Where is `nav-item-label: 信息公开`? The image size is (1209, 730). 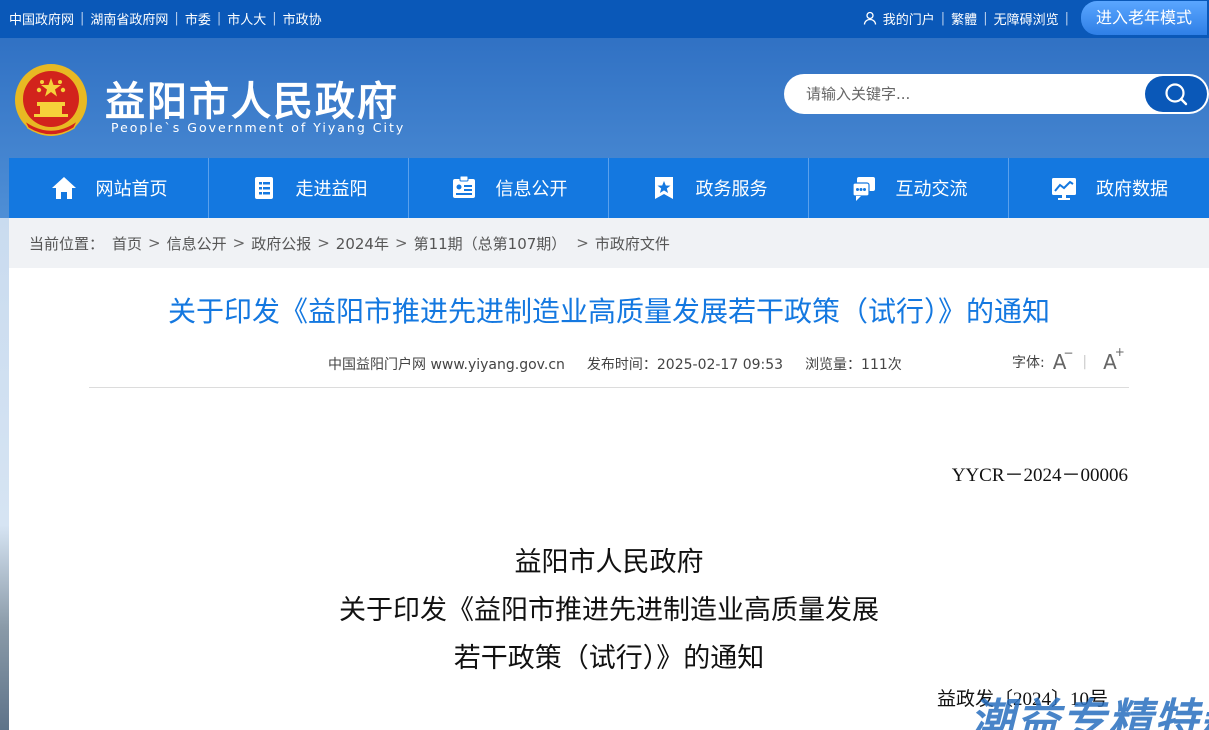
nav-item-label: 信息公开 is located at coordinates (531, 189).